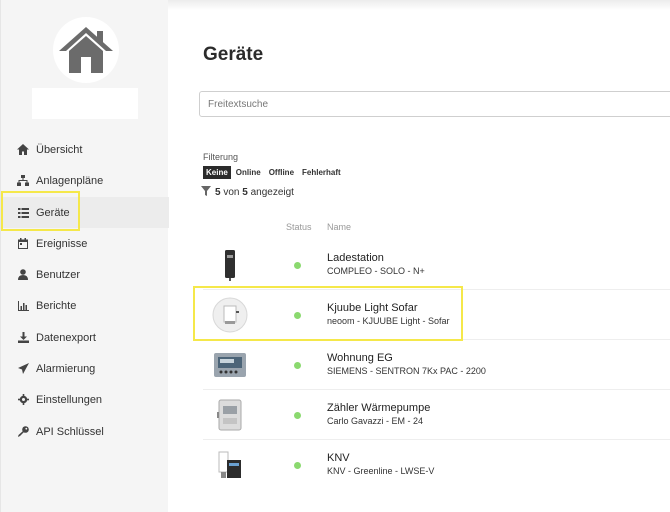 The width and height of the screenshot is (670, 512). I want to click on device-name: KNV, so click(338, 458).